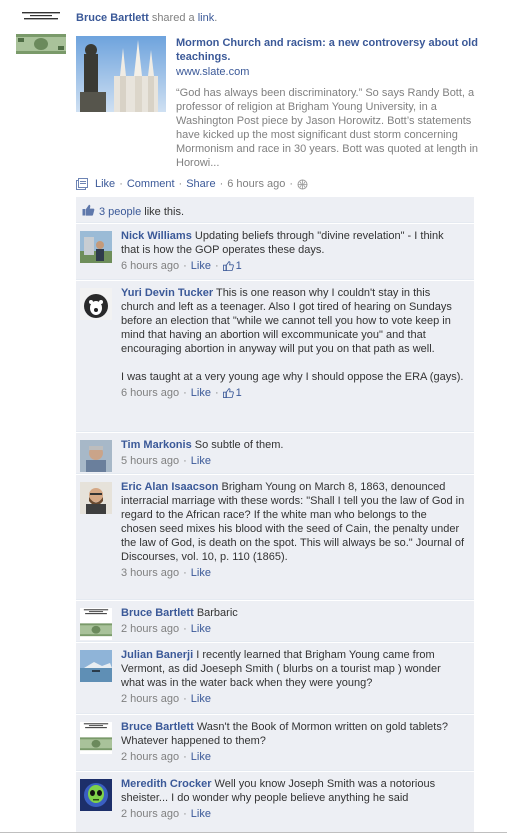 Image resolution: width=507 pixels, height=833 pixels. Describe the element at coordinates (216, 18) in the screenshot. I see `story-period: .` at that location.